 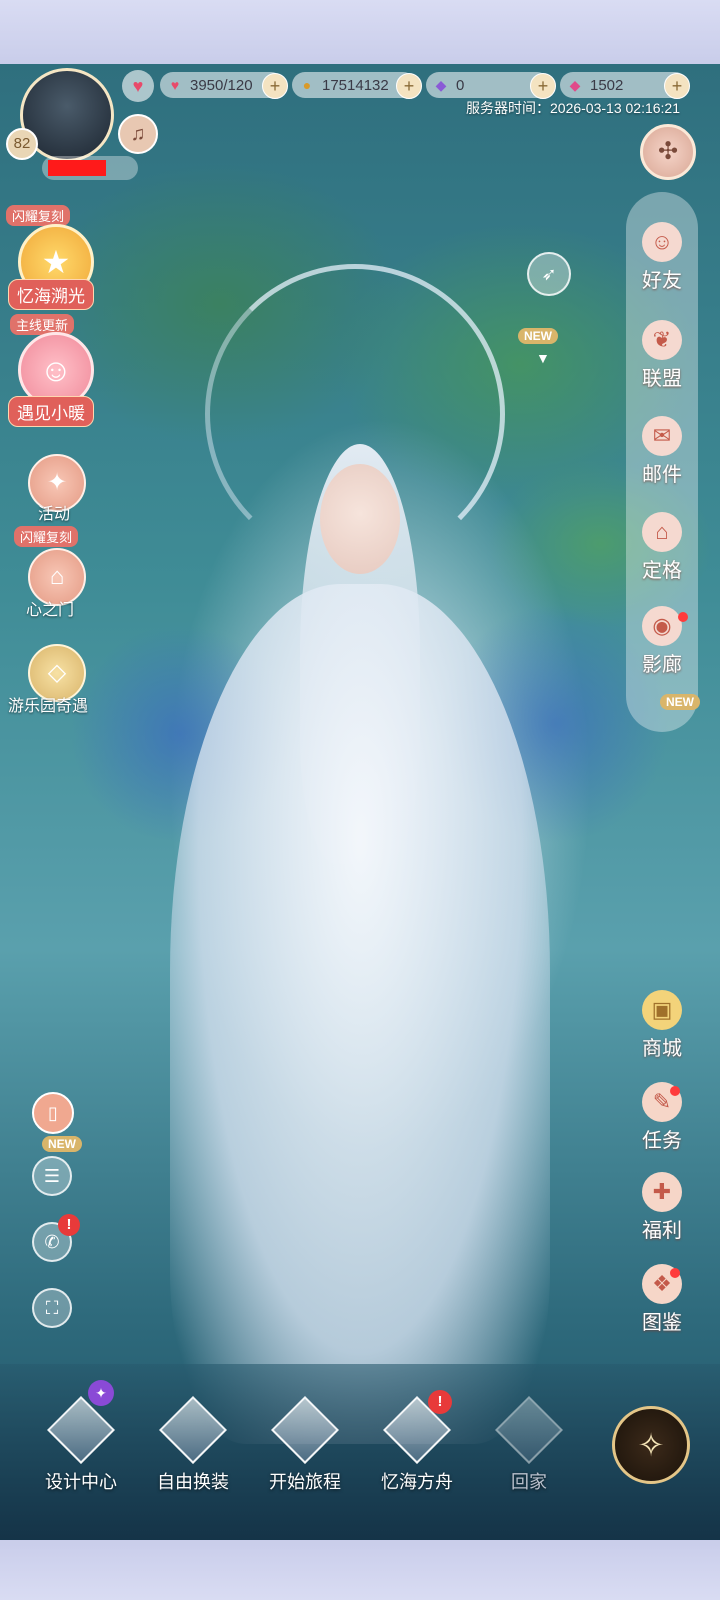 I want to click on diamond-value: 1502, so click(x=607, y=85).